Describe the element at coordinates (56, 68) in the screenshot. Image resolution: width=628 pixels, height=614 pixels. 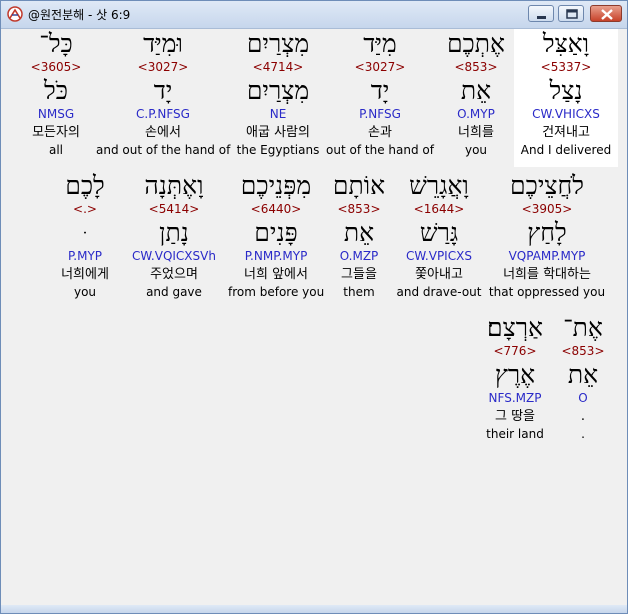
I see `strong-number: <3605>` at that location.